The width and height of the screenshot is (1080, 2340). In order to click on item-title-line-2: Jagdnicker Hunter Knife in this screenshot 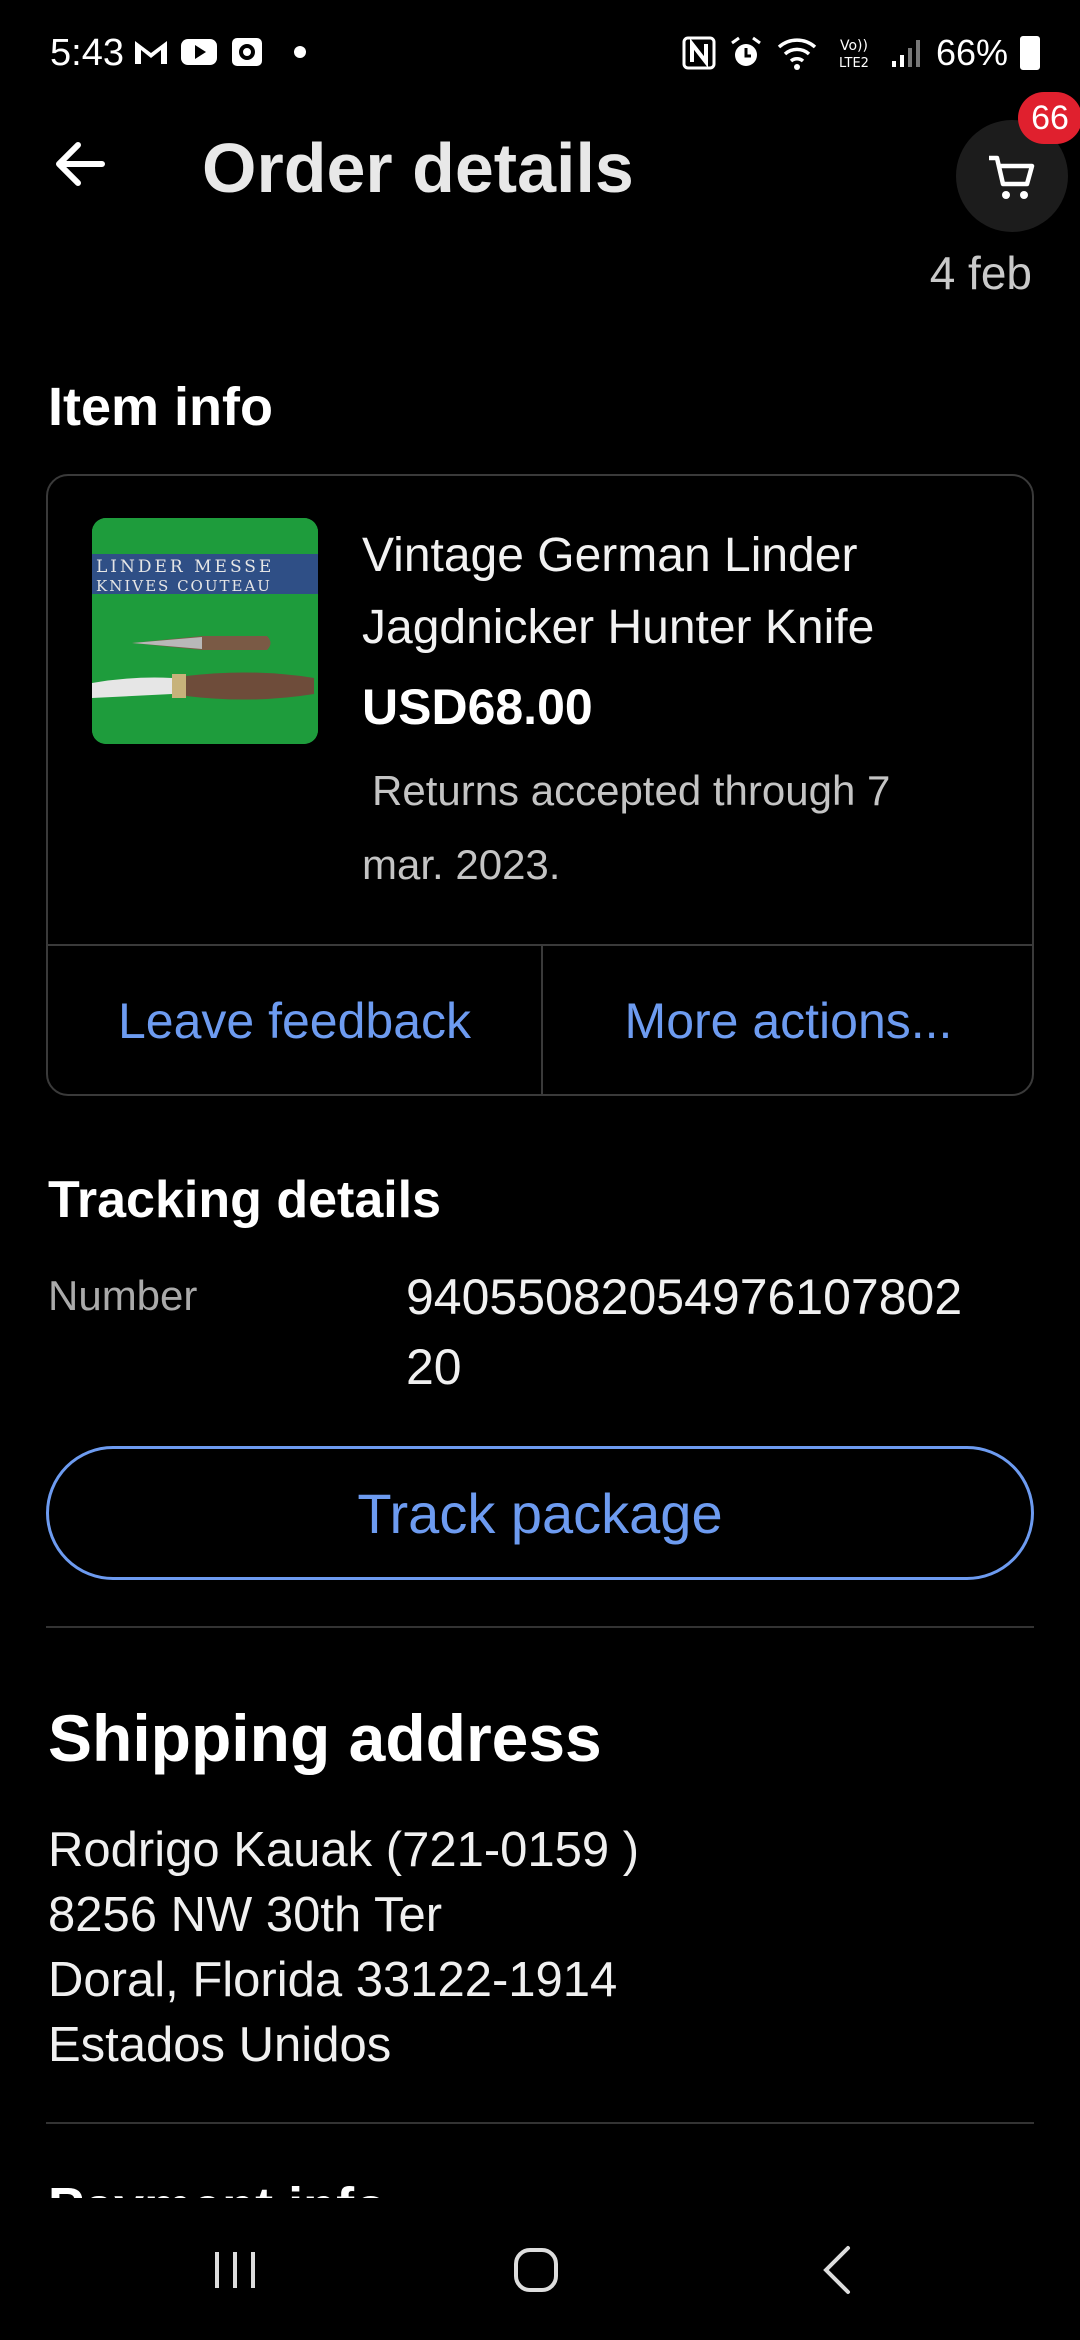, I will do `click(618, 627)`.